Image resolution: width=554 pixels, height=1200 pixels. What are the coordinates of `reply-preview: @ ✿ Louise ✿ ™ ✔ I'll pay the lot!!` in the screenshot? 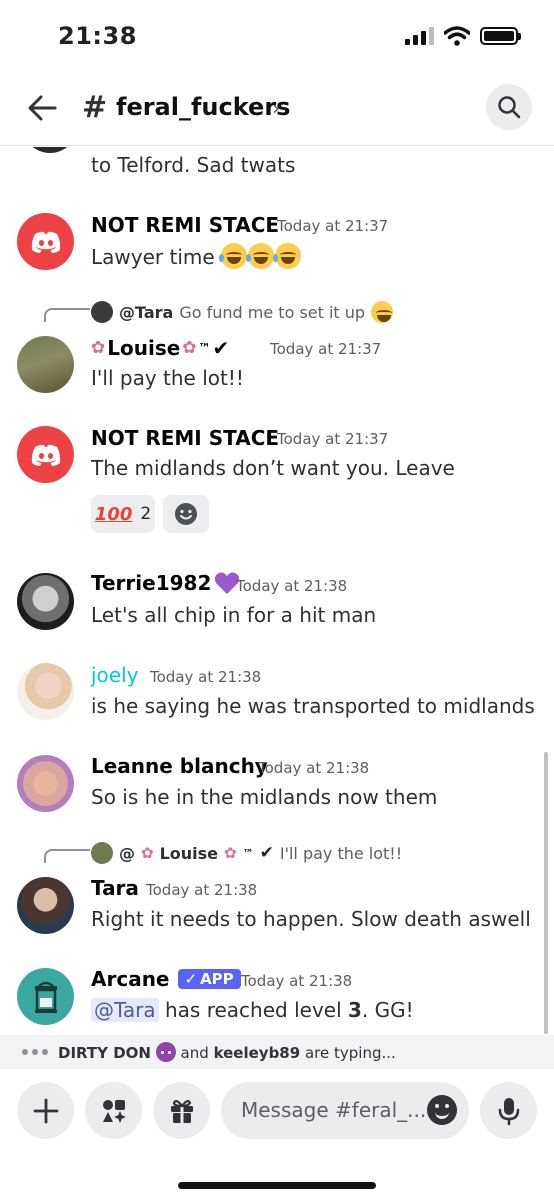 It's located at (246, 853).